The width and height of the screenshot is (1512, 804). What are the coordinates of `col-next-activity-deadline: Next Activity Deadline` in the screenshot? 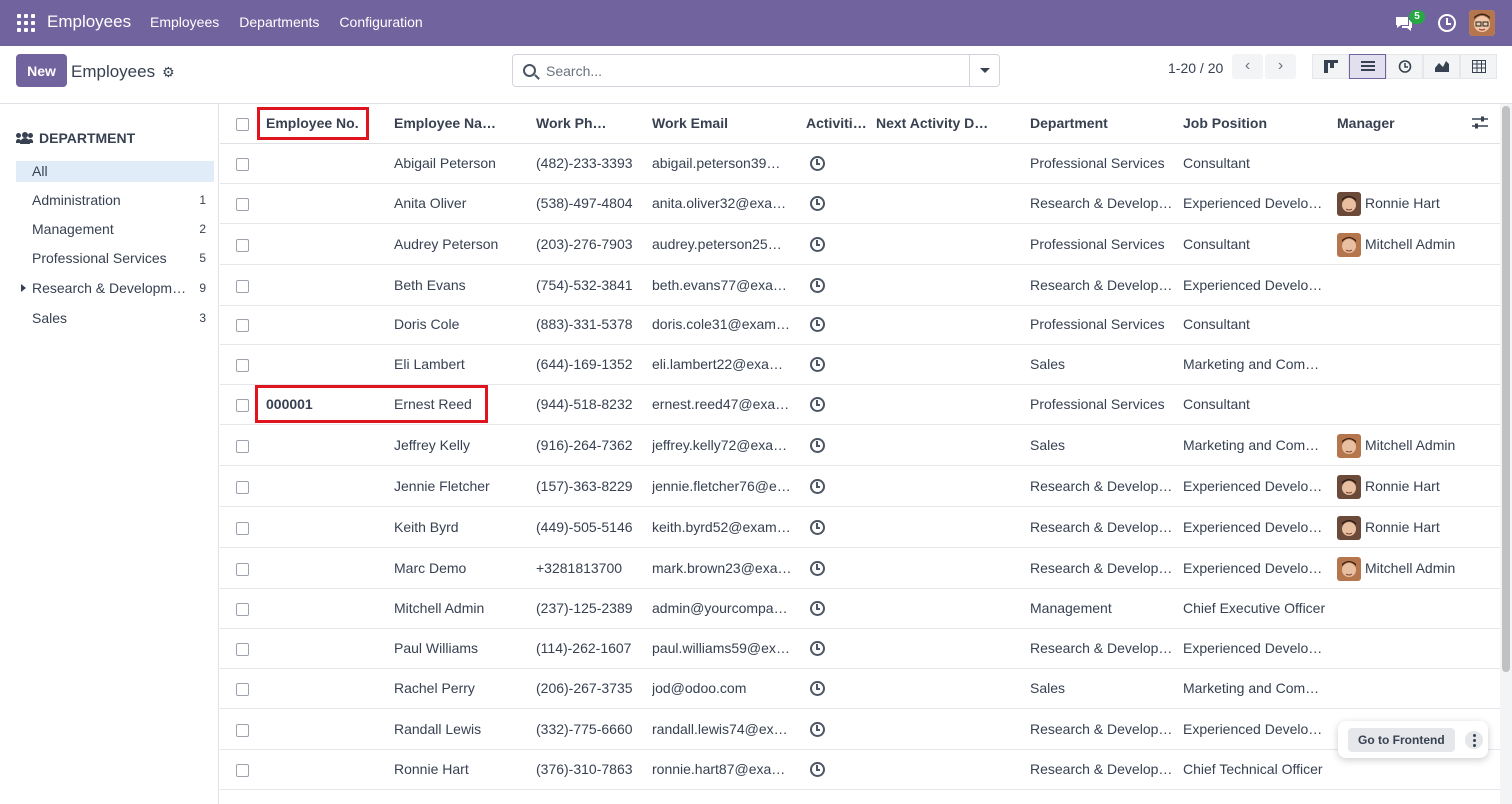 It's located at (933, 123).